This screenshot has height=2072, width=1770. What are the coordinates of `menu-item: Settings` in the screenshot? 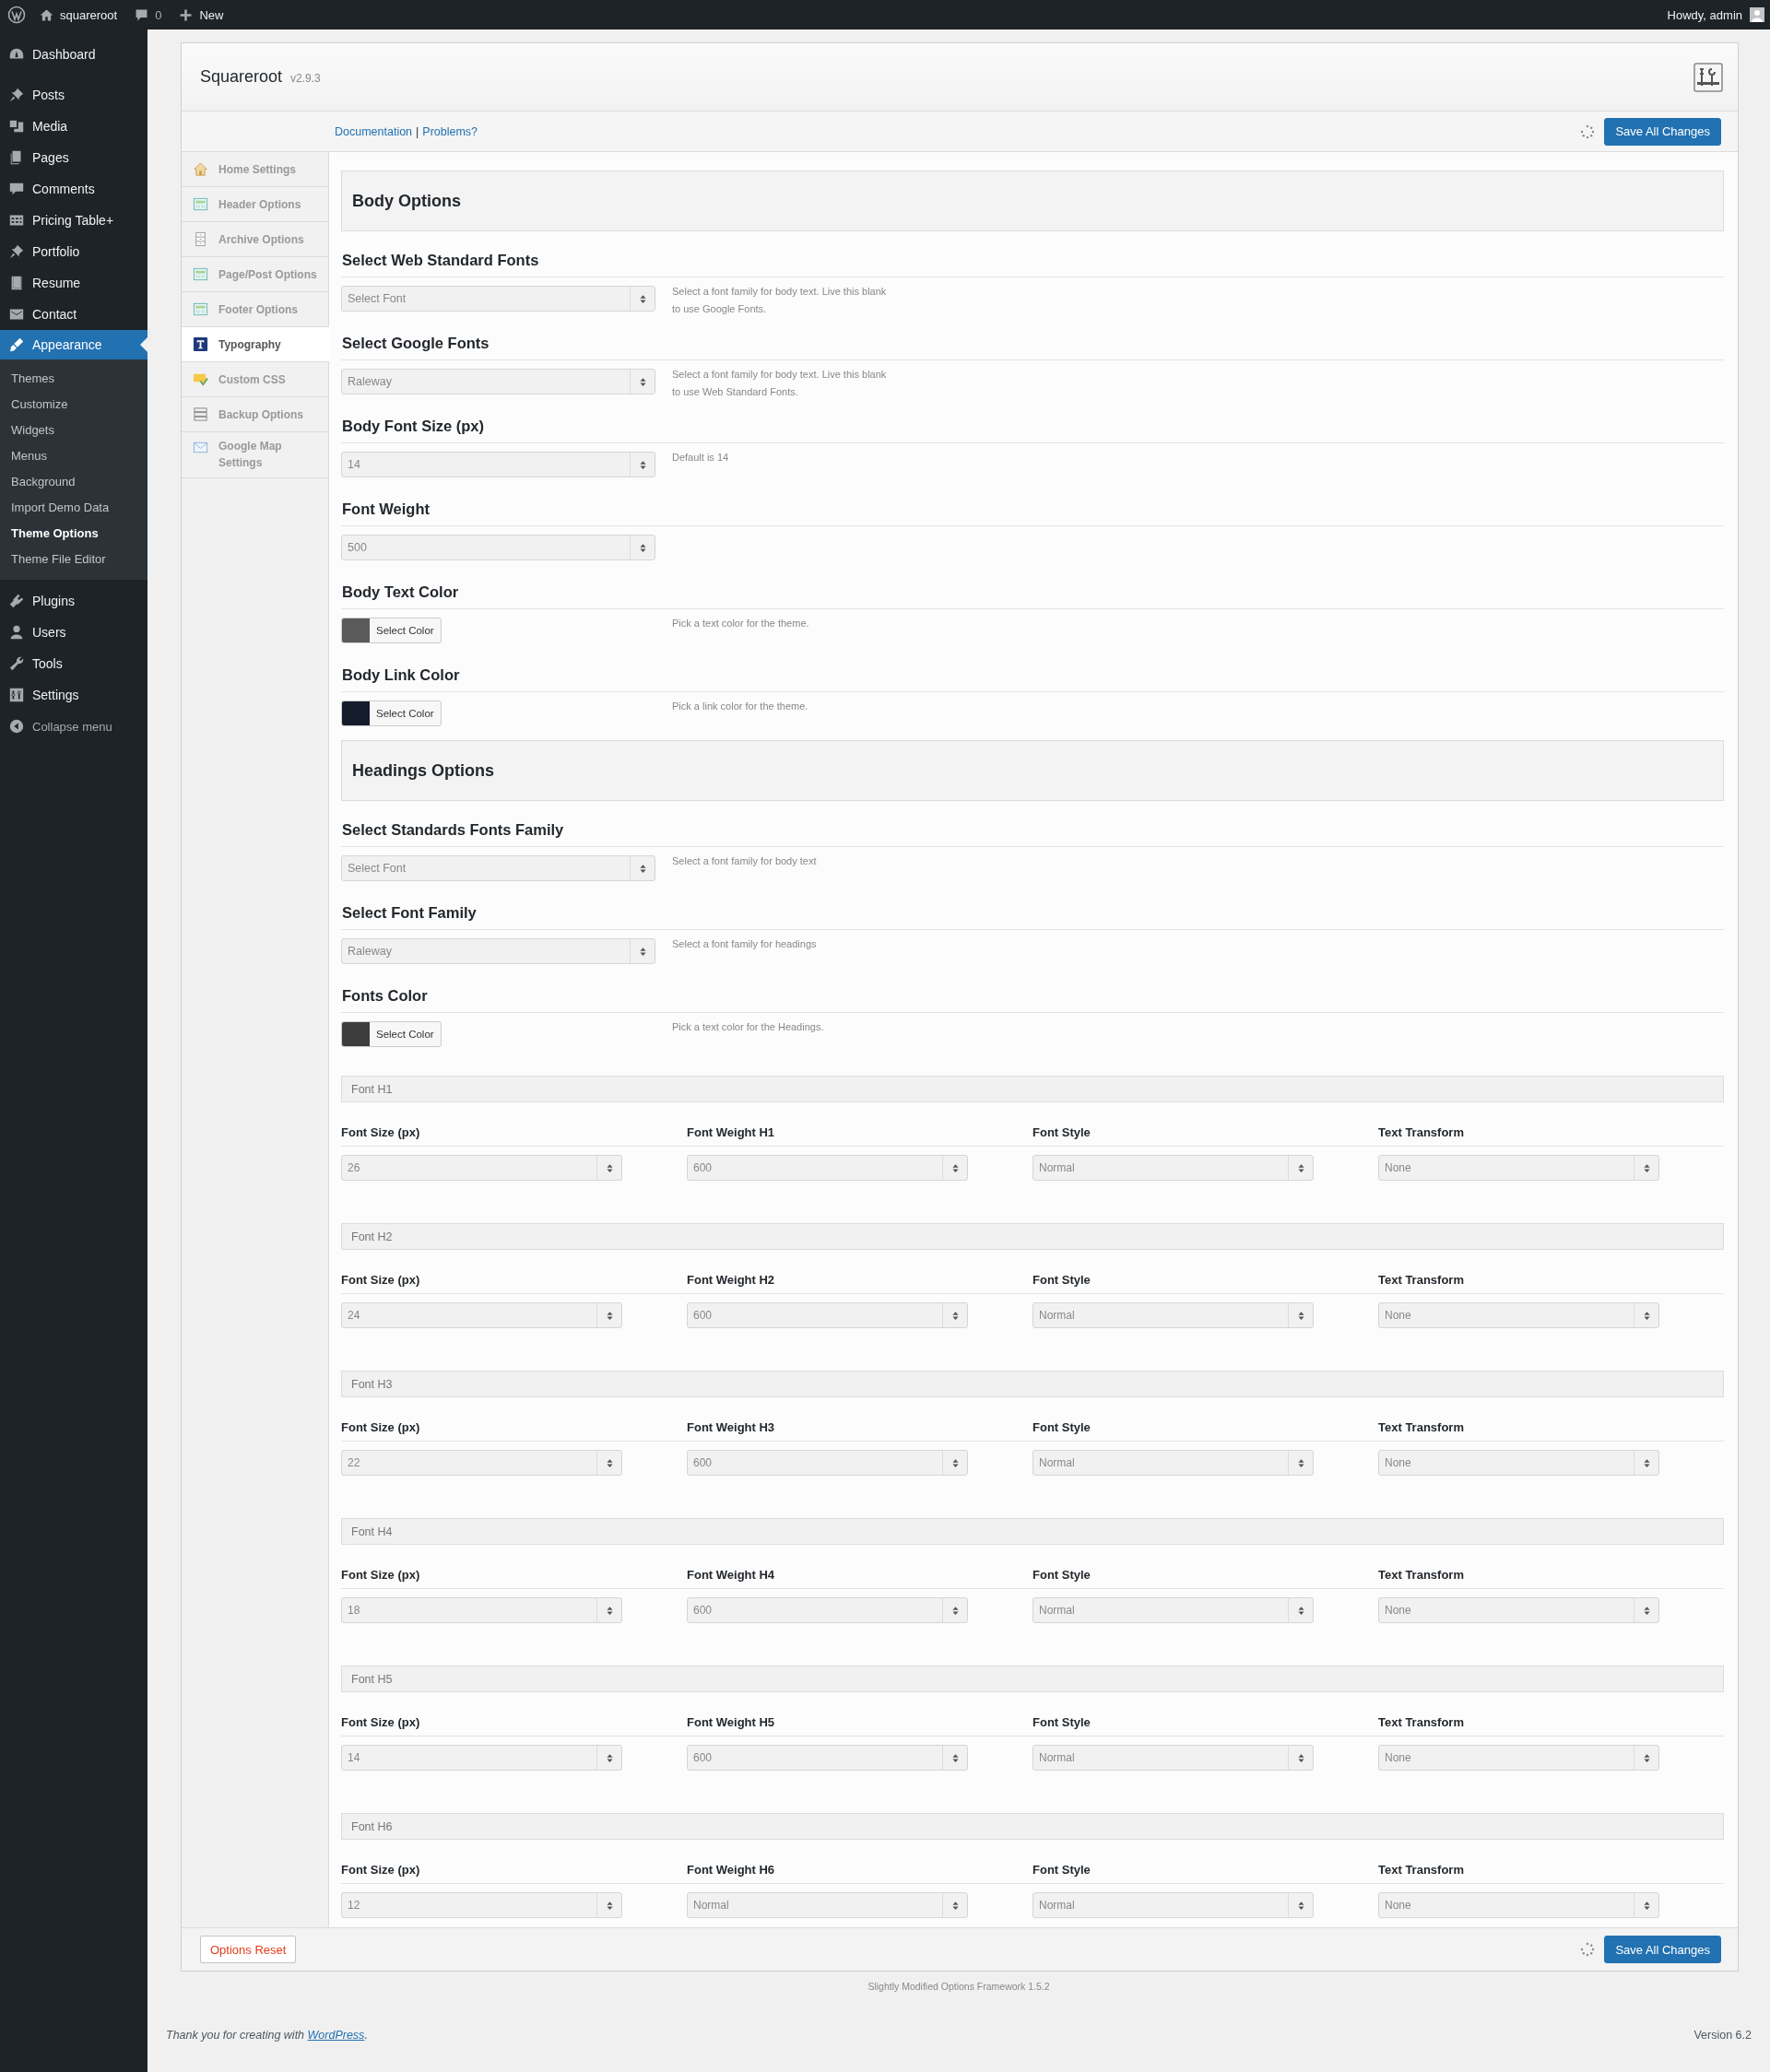 It's located at (74, 695).